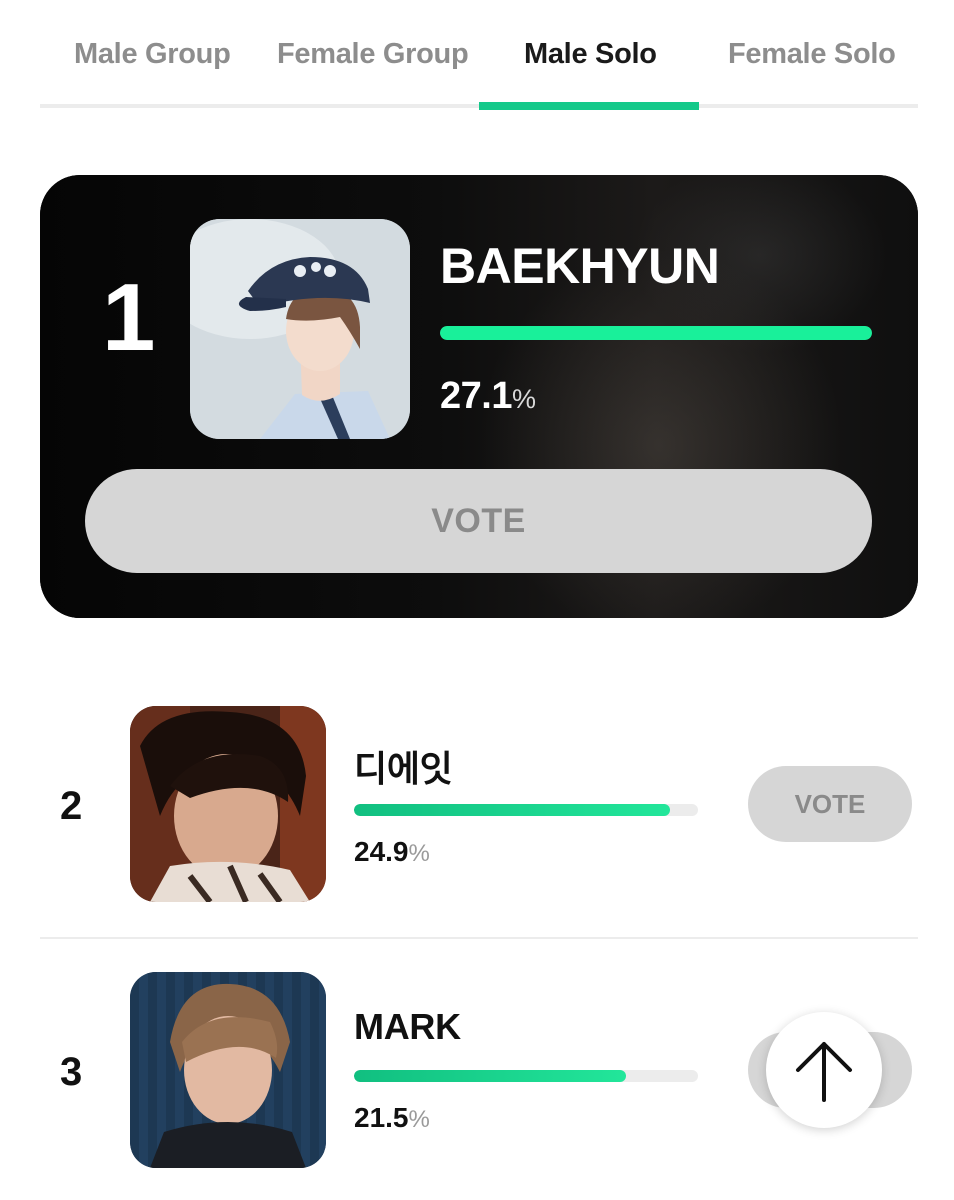 This screenshot has width=954, height=1200. What do you see at coordinates (152, 54) in the screenshot?
I see `tab-male-group: Male Group` at bounding box center [152, 54].